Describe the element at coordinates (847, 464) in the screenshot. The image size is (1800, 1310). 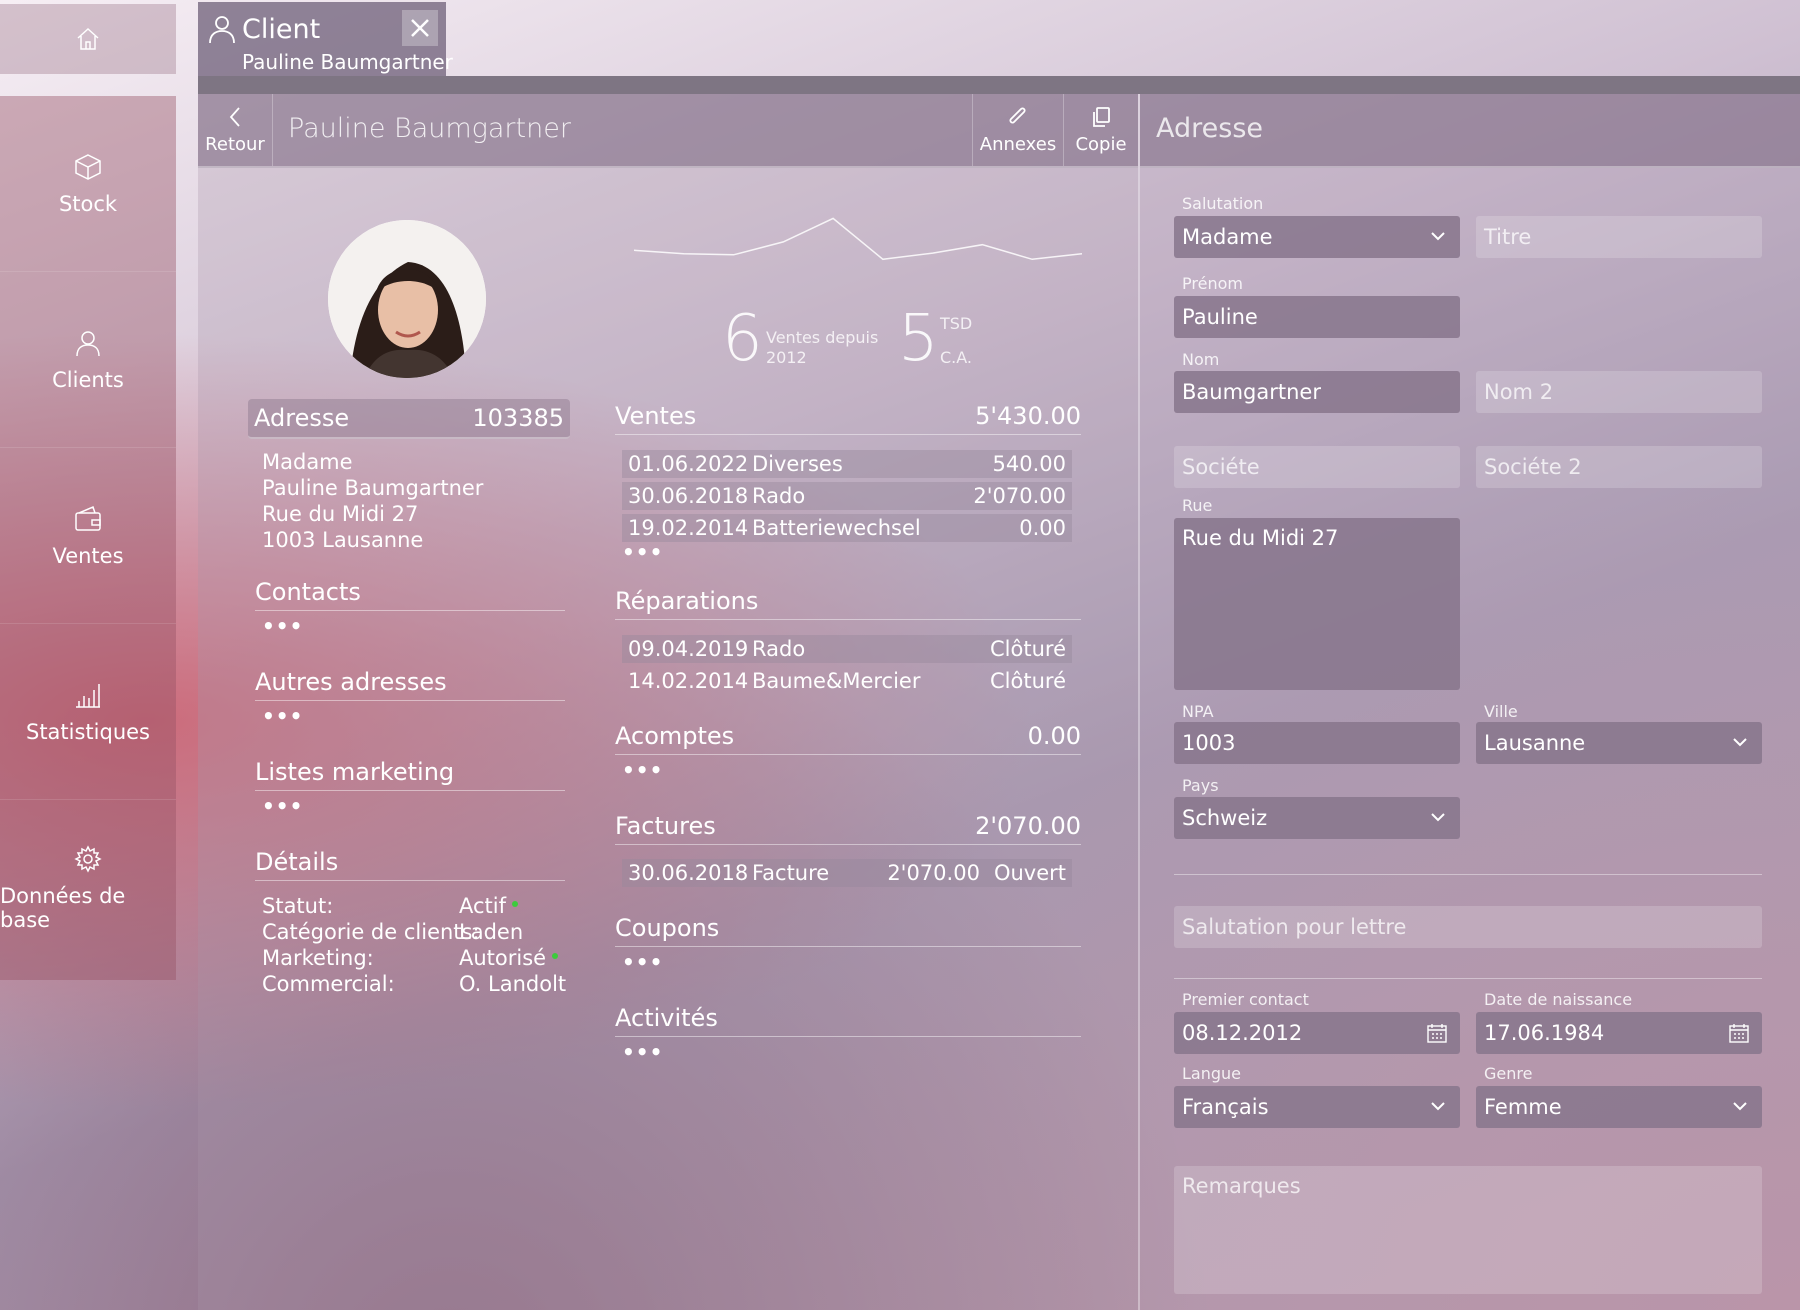
I see `sales-row: 01.06.2022 Diverses 540.00` at that location.